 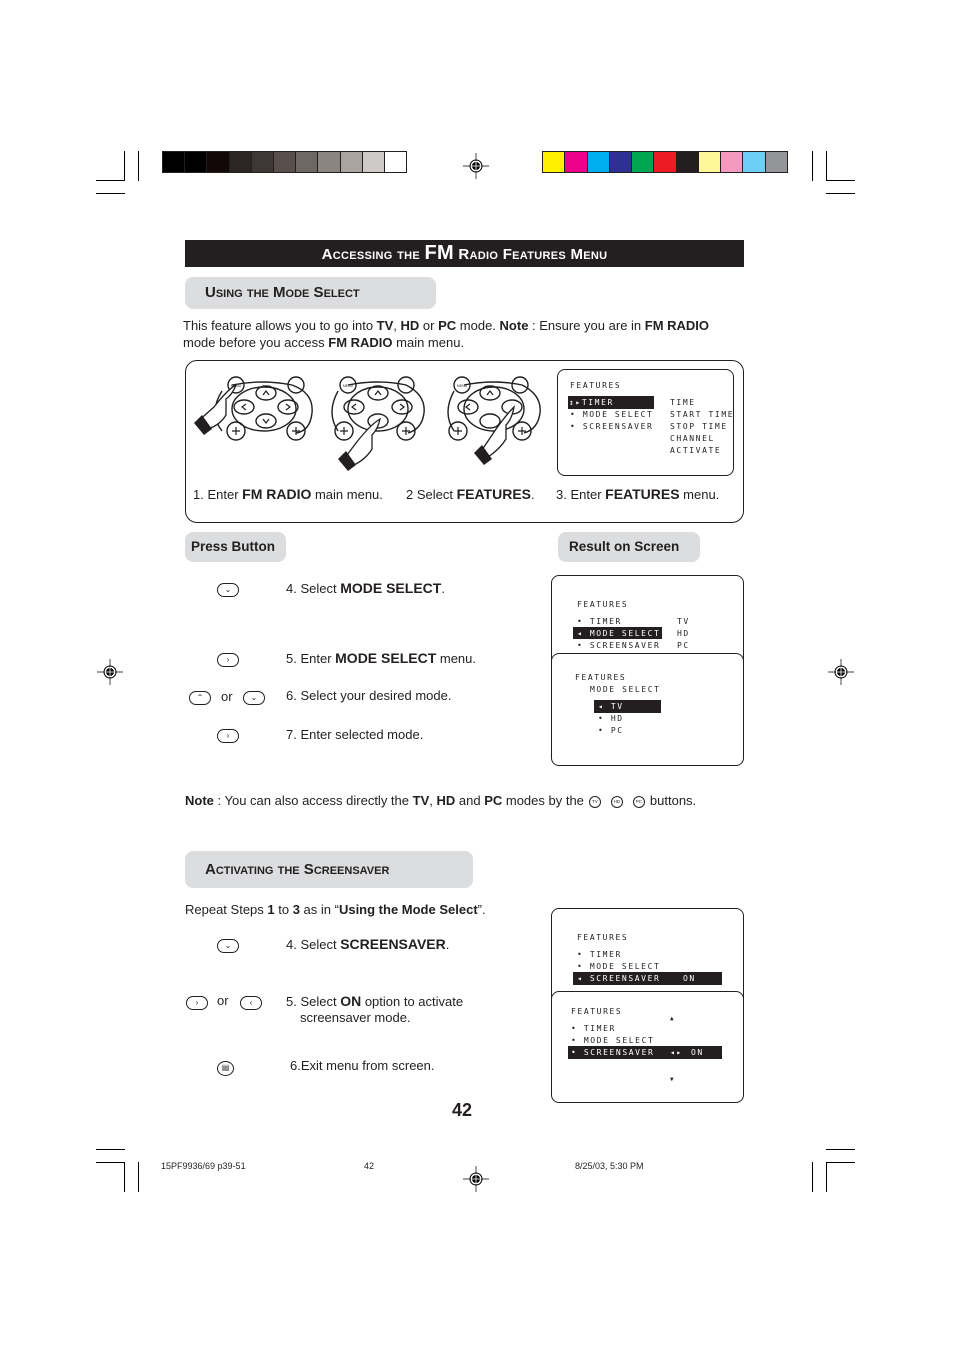 I want to click on step-7: 7. Enter selected mode., so click(x=354, y=734).